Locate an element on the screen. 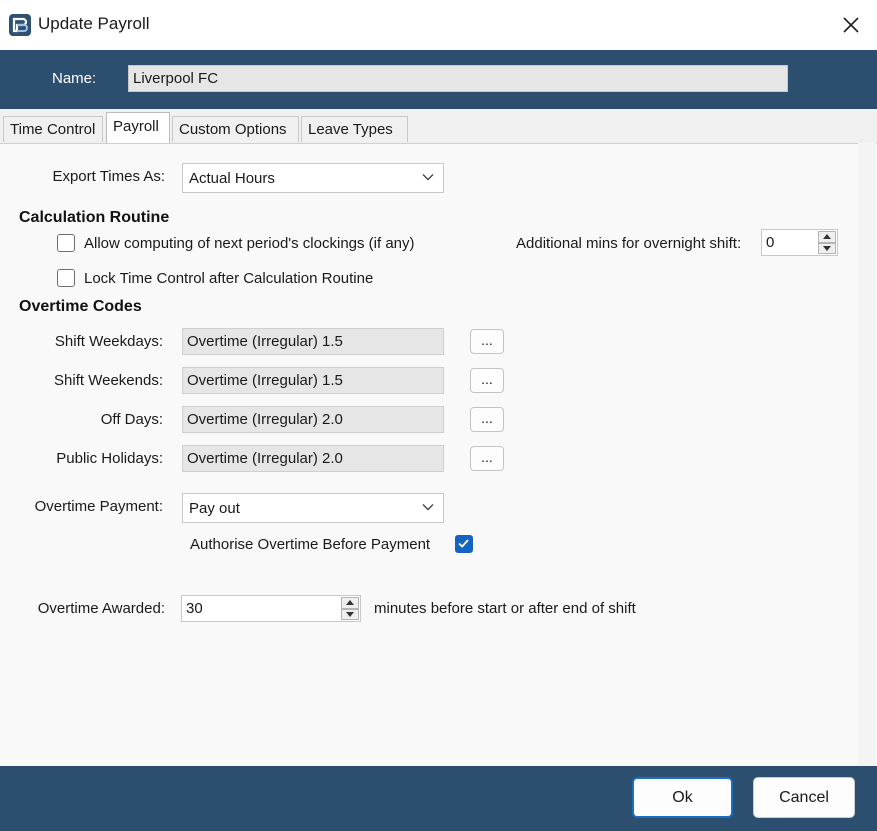  close-button is located at coordinates (851, 25).